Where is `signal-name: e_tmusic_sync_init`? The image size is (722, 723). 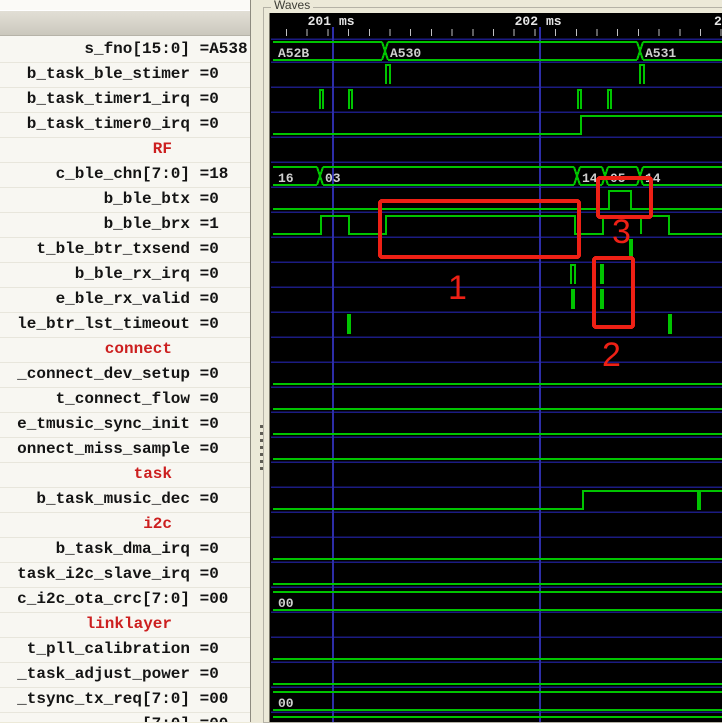
signal-name: e_tmusic_sync_init is located at coordinates (103, 424).